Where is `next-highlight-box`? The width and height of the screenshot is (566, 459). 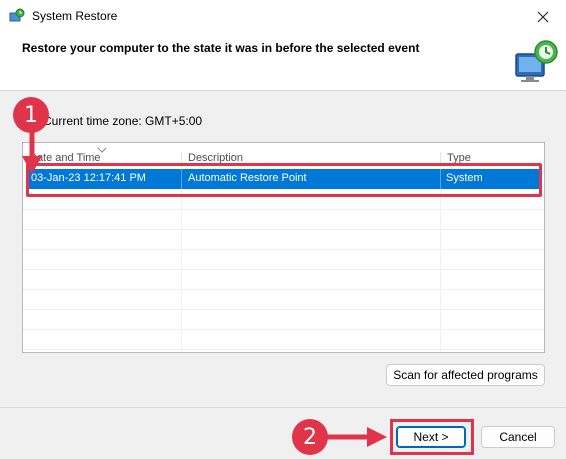 next-highlight-box is located at coordinates (432, 437).